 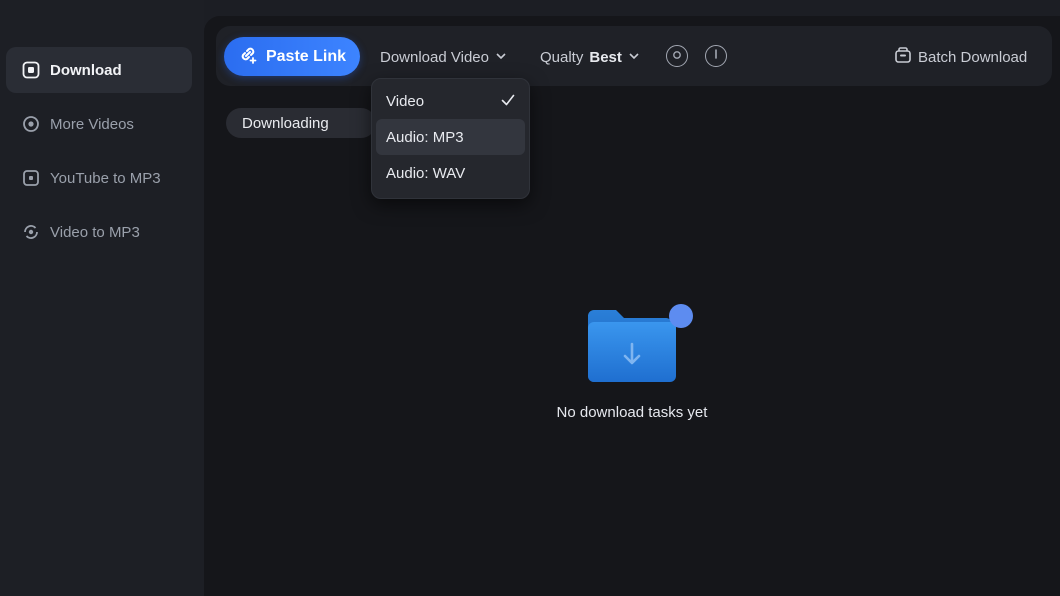 What do you see at coordinates (641, 347) in the screenshot?
I see `empty-folder-icon` at bounding box center [641, 347].